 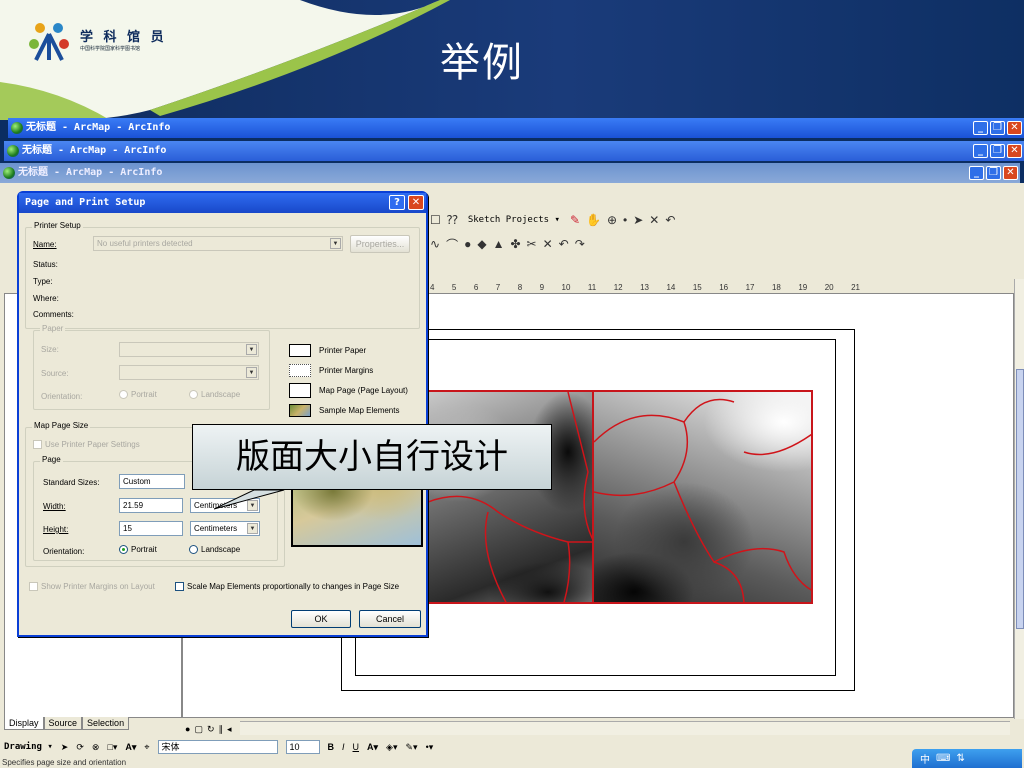 What do you see at coordinates (138, 549) in the screenshot?
I see `page-portrait-radio: Portrait` at bounding box center [138, 549].